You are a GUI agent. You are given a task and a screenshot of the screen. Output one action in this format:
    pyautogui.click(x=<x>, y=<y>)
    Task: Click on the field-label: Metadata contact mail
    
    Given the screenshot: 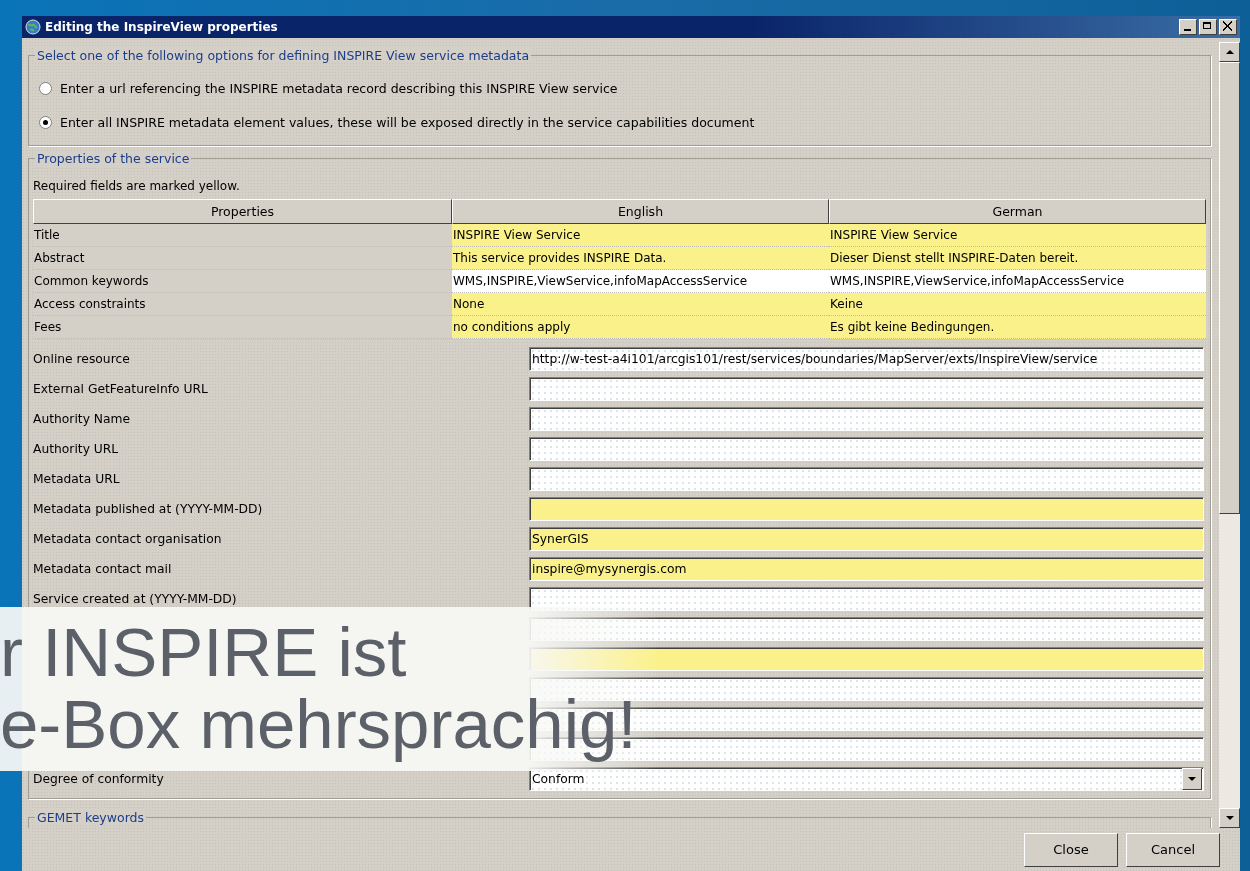 What is the action you would take?
    pyautogui.click(x=103, y=569)
    